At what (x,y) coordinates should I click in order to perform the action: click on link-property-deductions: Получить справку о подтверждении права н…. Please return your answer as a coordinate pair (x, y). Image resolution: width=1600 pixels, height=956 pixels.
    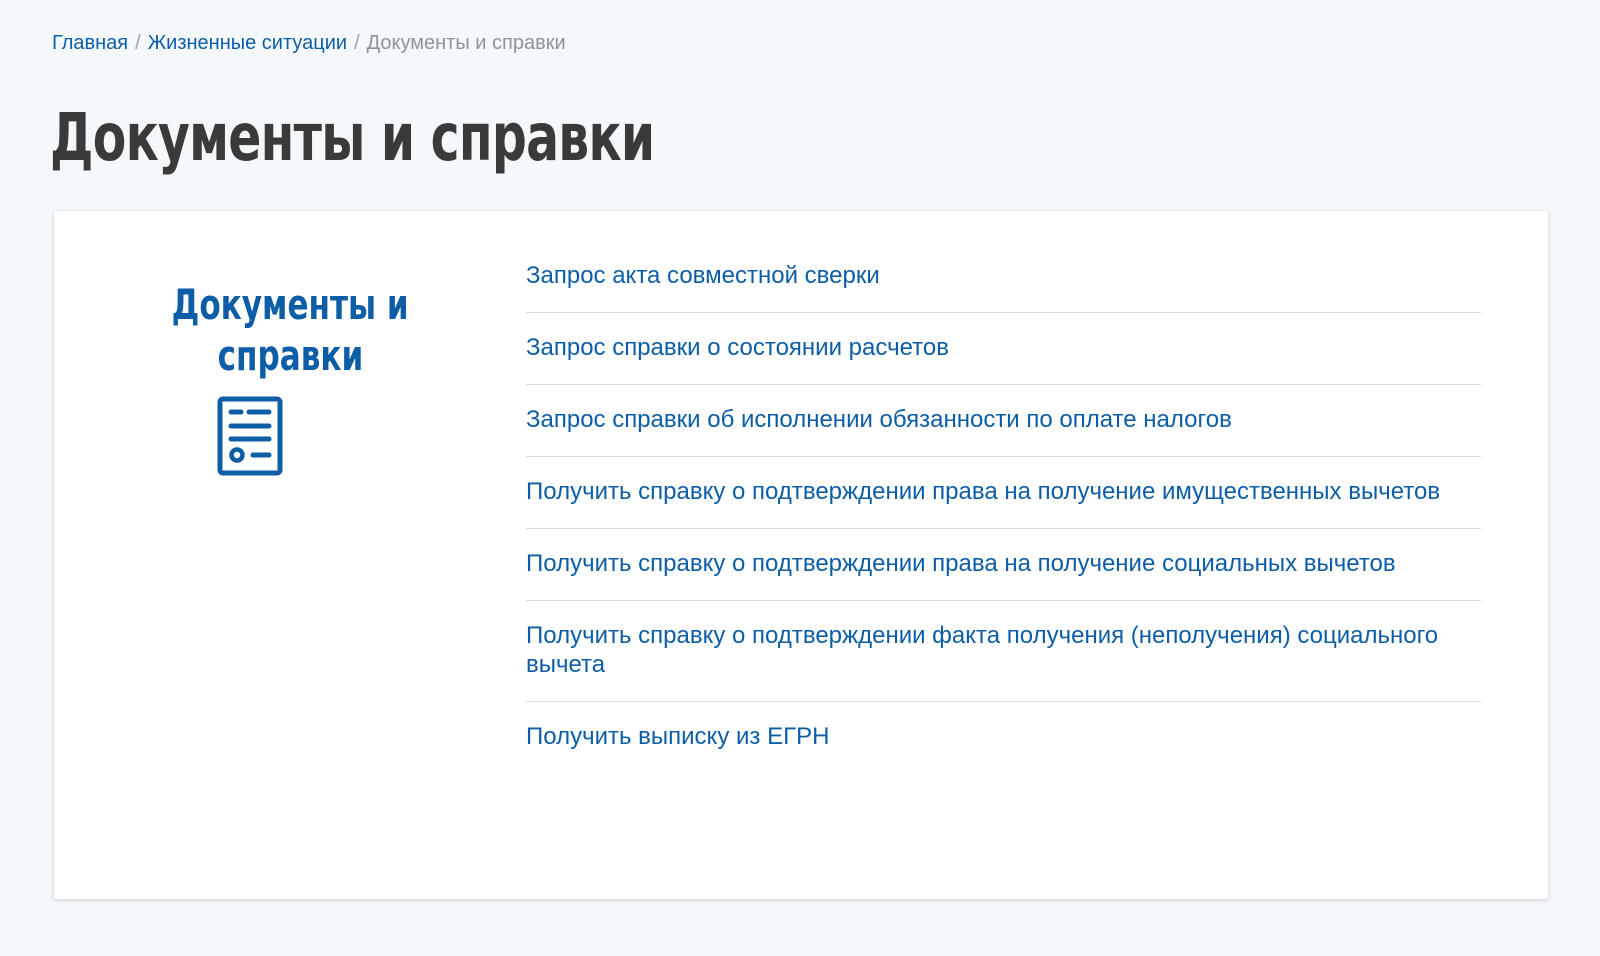
    Looking at the image, I should click on (1003, 491).